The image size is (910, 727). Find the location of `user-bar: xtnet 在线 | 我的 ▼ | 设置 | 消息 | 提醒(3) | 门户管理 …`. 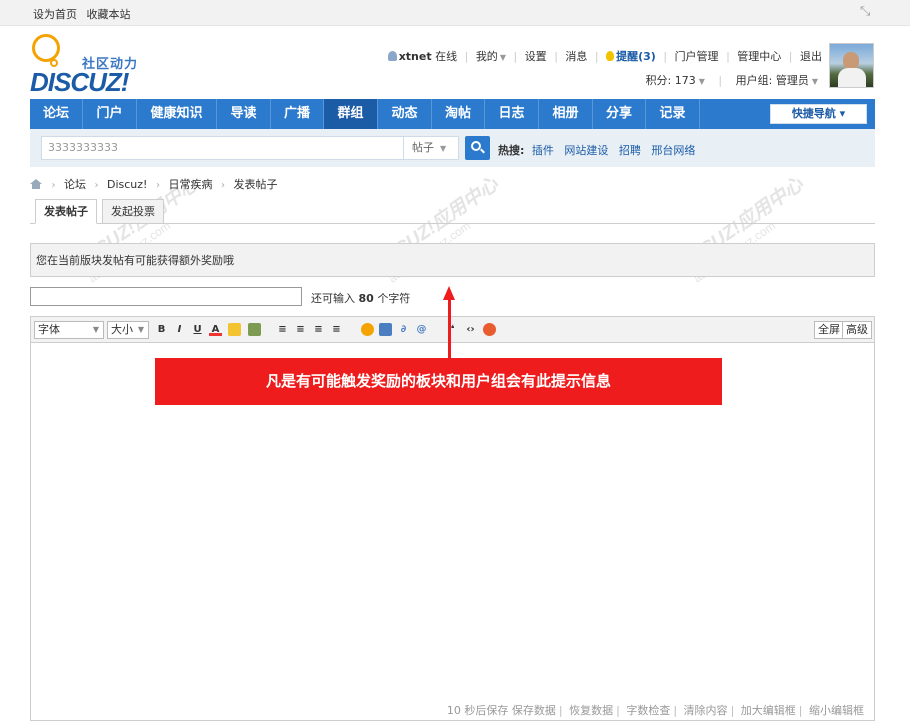

user-bar: xtnet 在线 | 我的 ▼ | 设置 | 消息 | 提醒(3) | 门户管理 … is located at coordinates (604, 56).